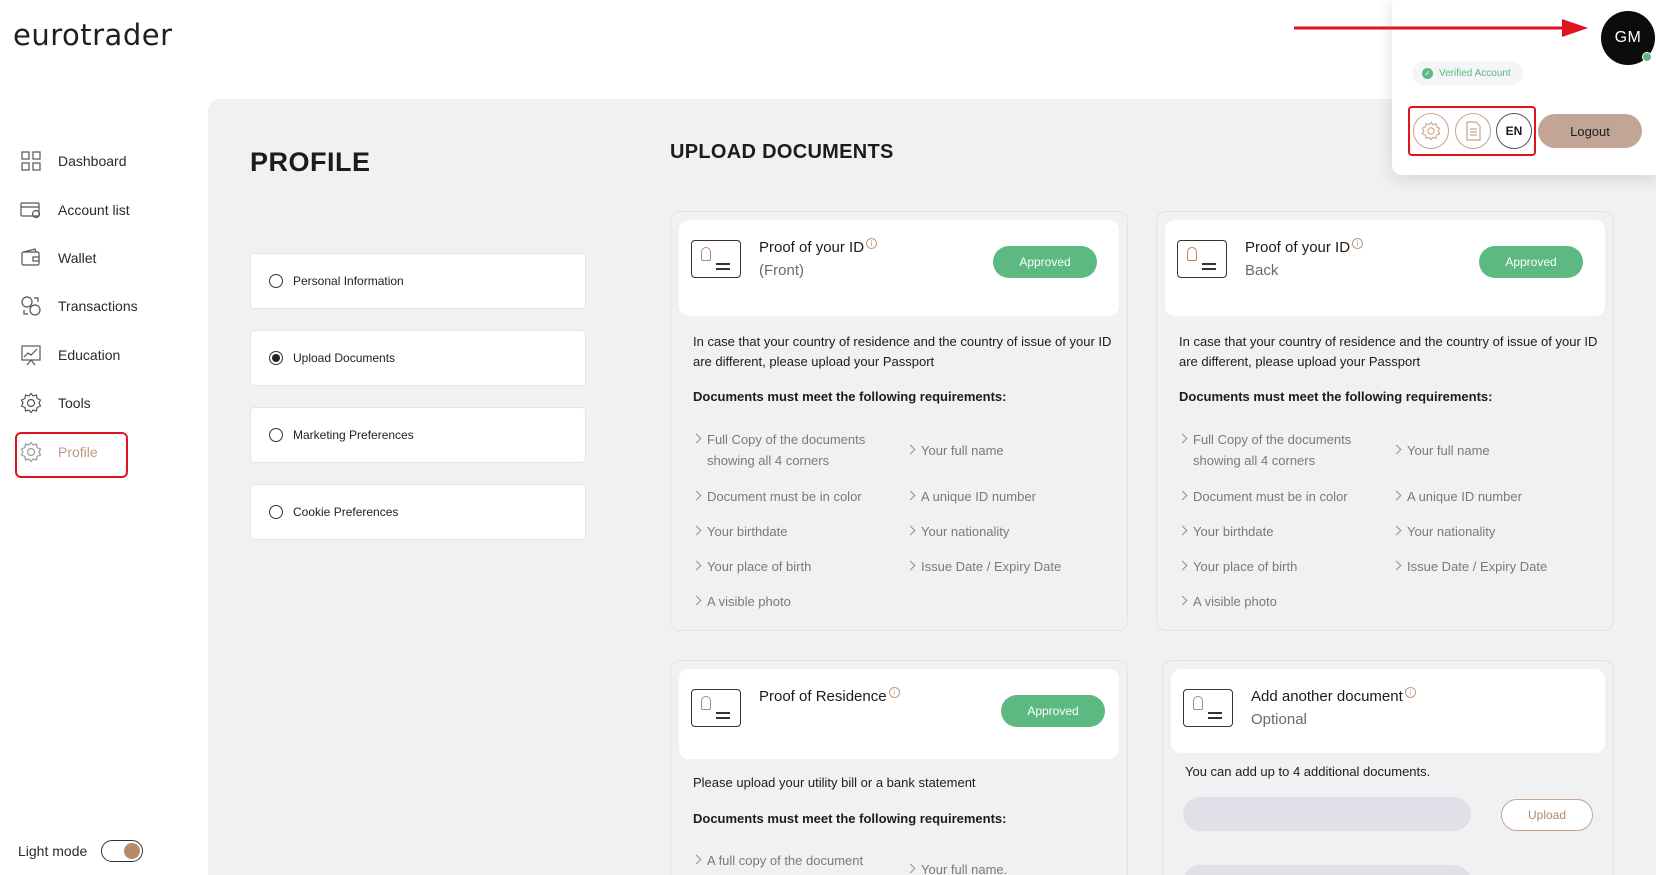 The height and width of the screenshot is (875, 1656). I want to click on card-subtitle: (Front), so click(781, 270).